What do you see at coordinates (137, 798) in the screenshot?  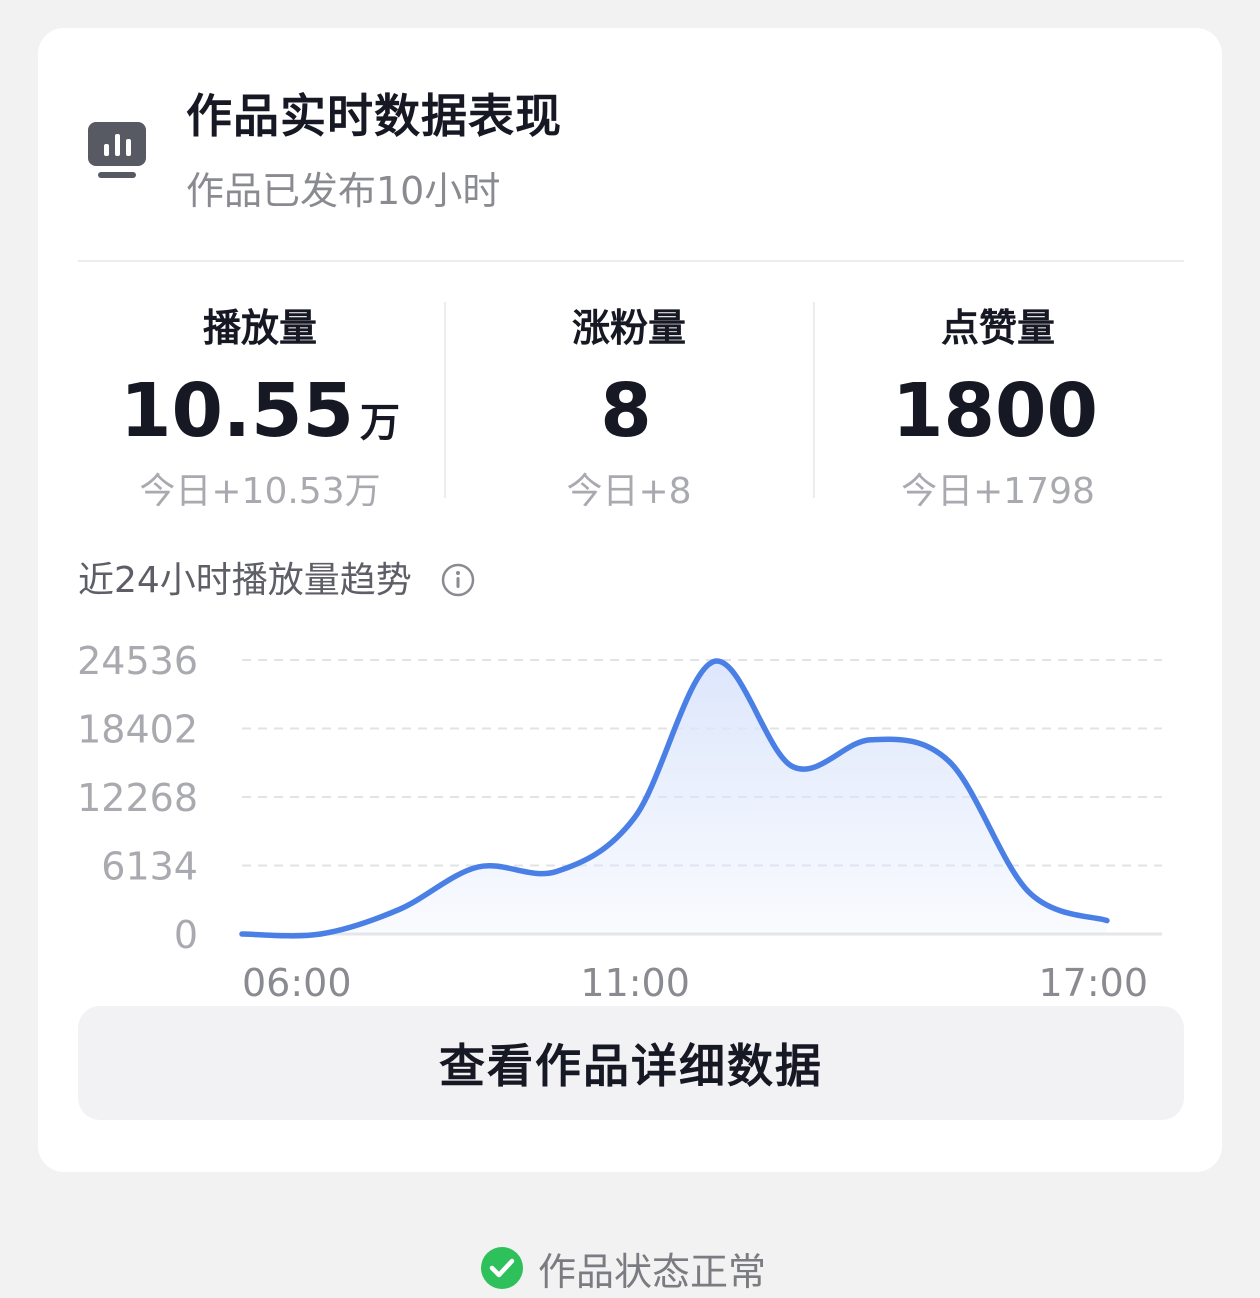 I see `y-tick-label: 12268` at bounding box center [137, 798].